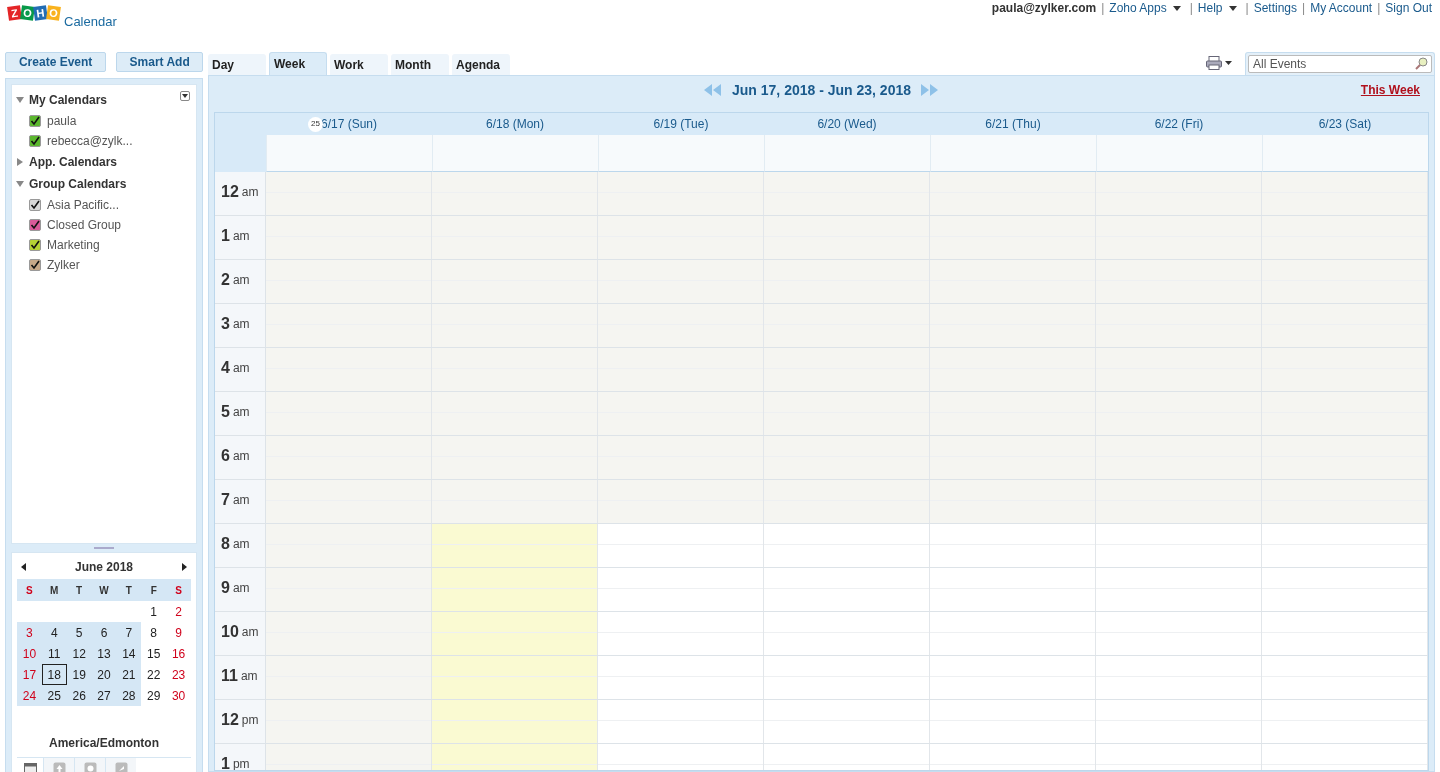 The height and width of the screenshot is (772, 1440). I want to click on day-cell: 4, so click(54, 632).